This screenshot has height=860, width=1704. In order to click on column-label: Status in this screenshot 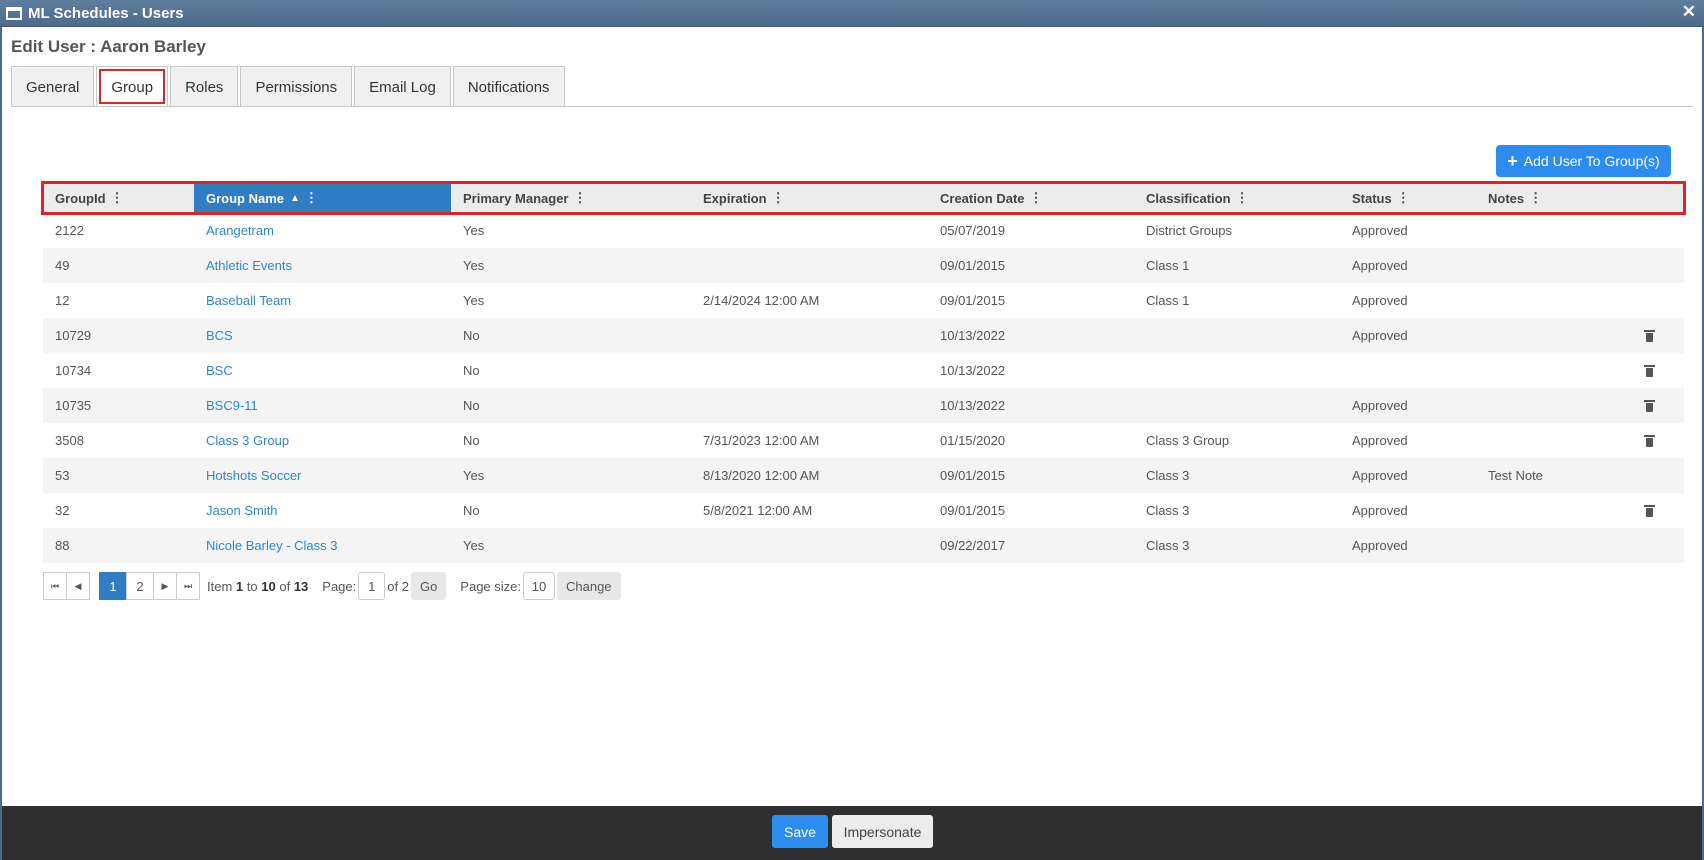, I will do `click(1372, 198)`.